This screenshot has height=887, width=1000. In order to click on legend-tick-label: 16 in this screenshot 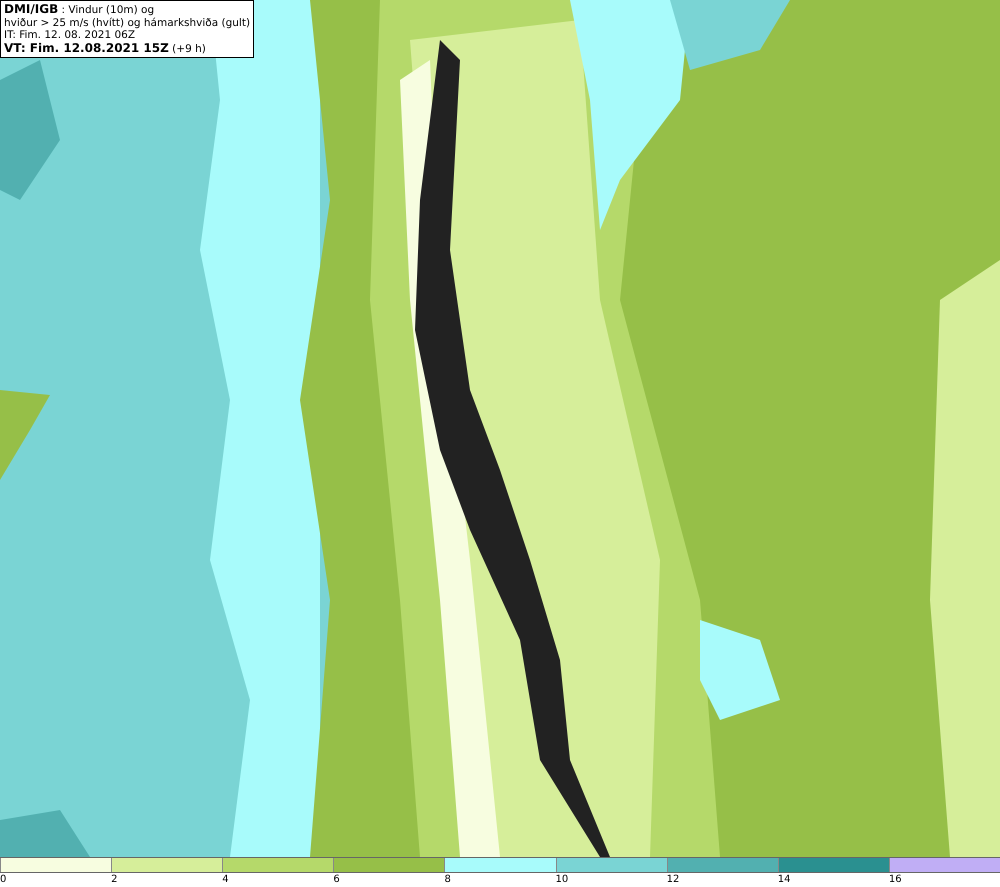, I will do `click(895, 880)`.